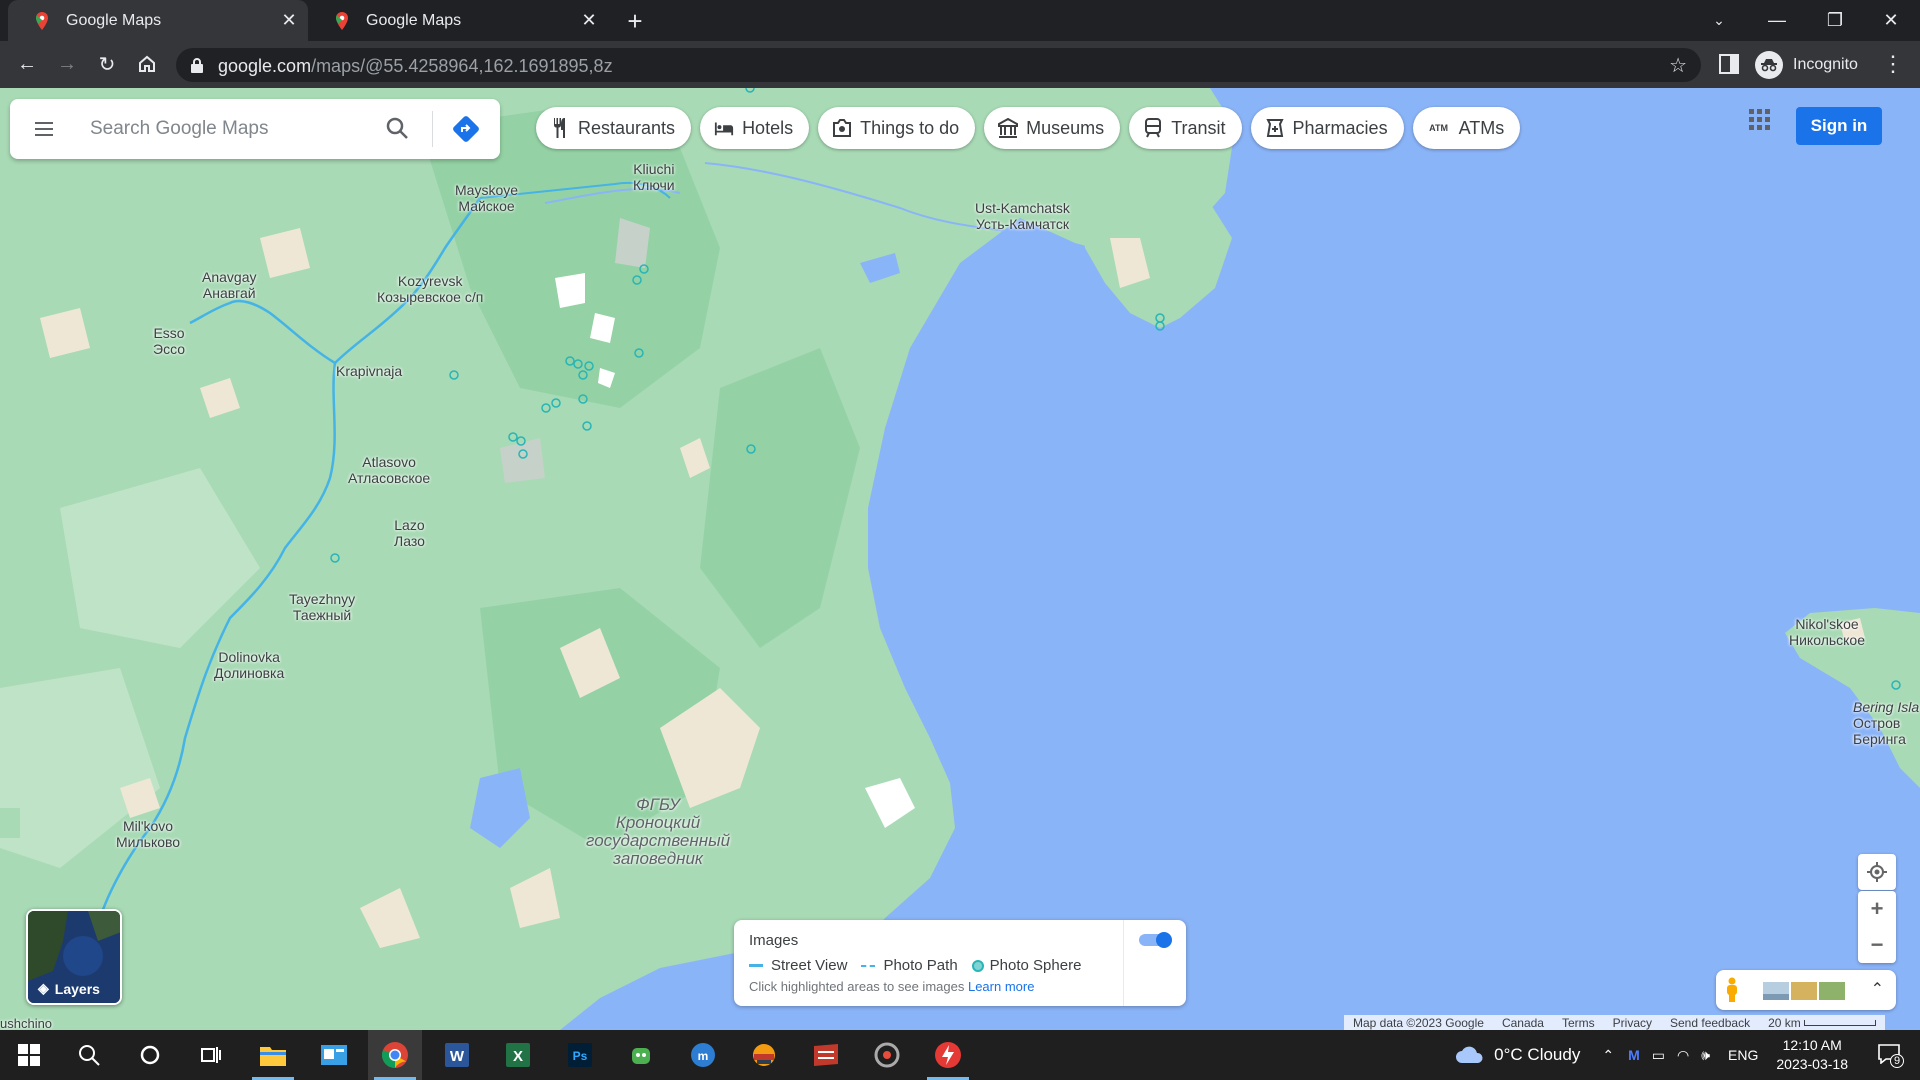 This screenshot has width=1920, height=1080. I want to click on place-label: Kliuchi Ключи, so click(654, 177).